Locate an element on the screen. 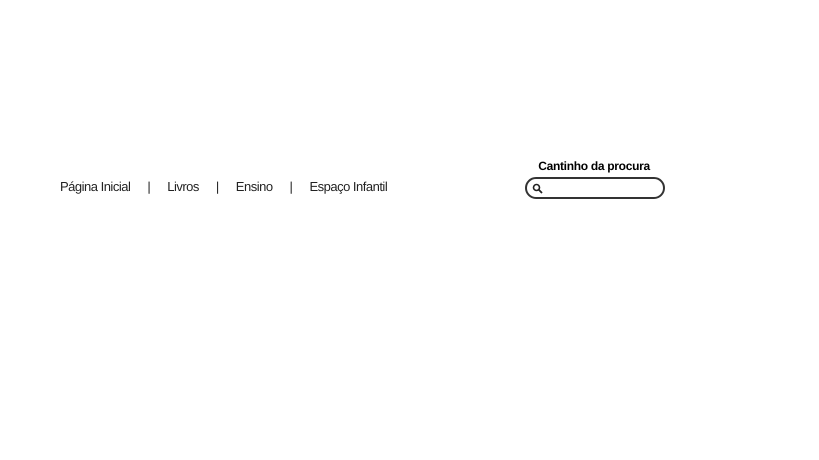  search-icon is located at coordinates (538, 188).